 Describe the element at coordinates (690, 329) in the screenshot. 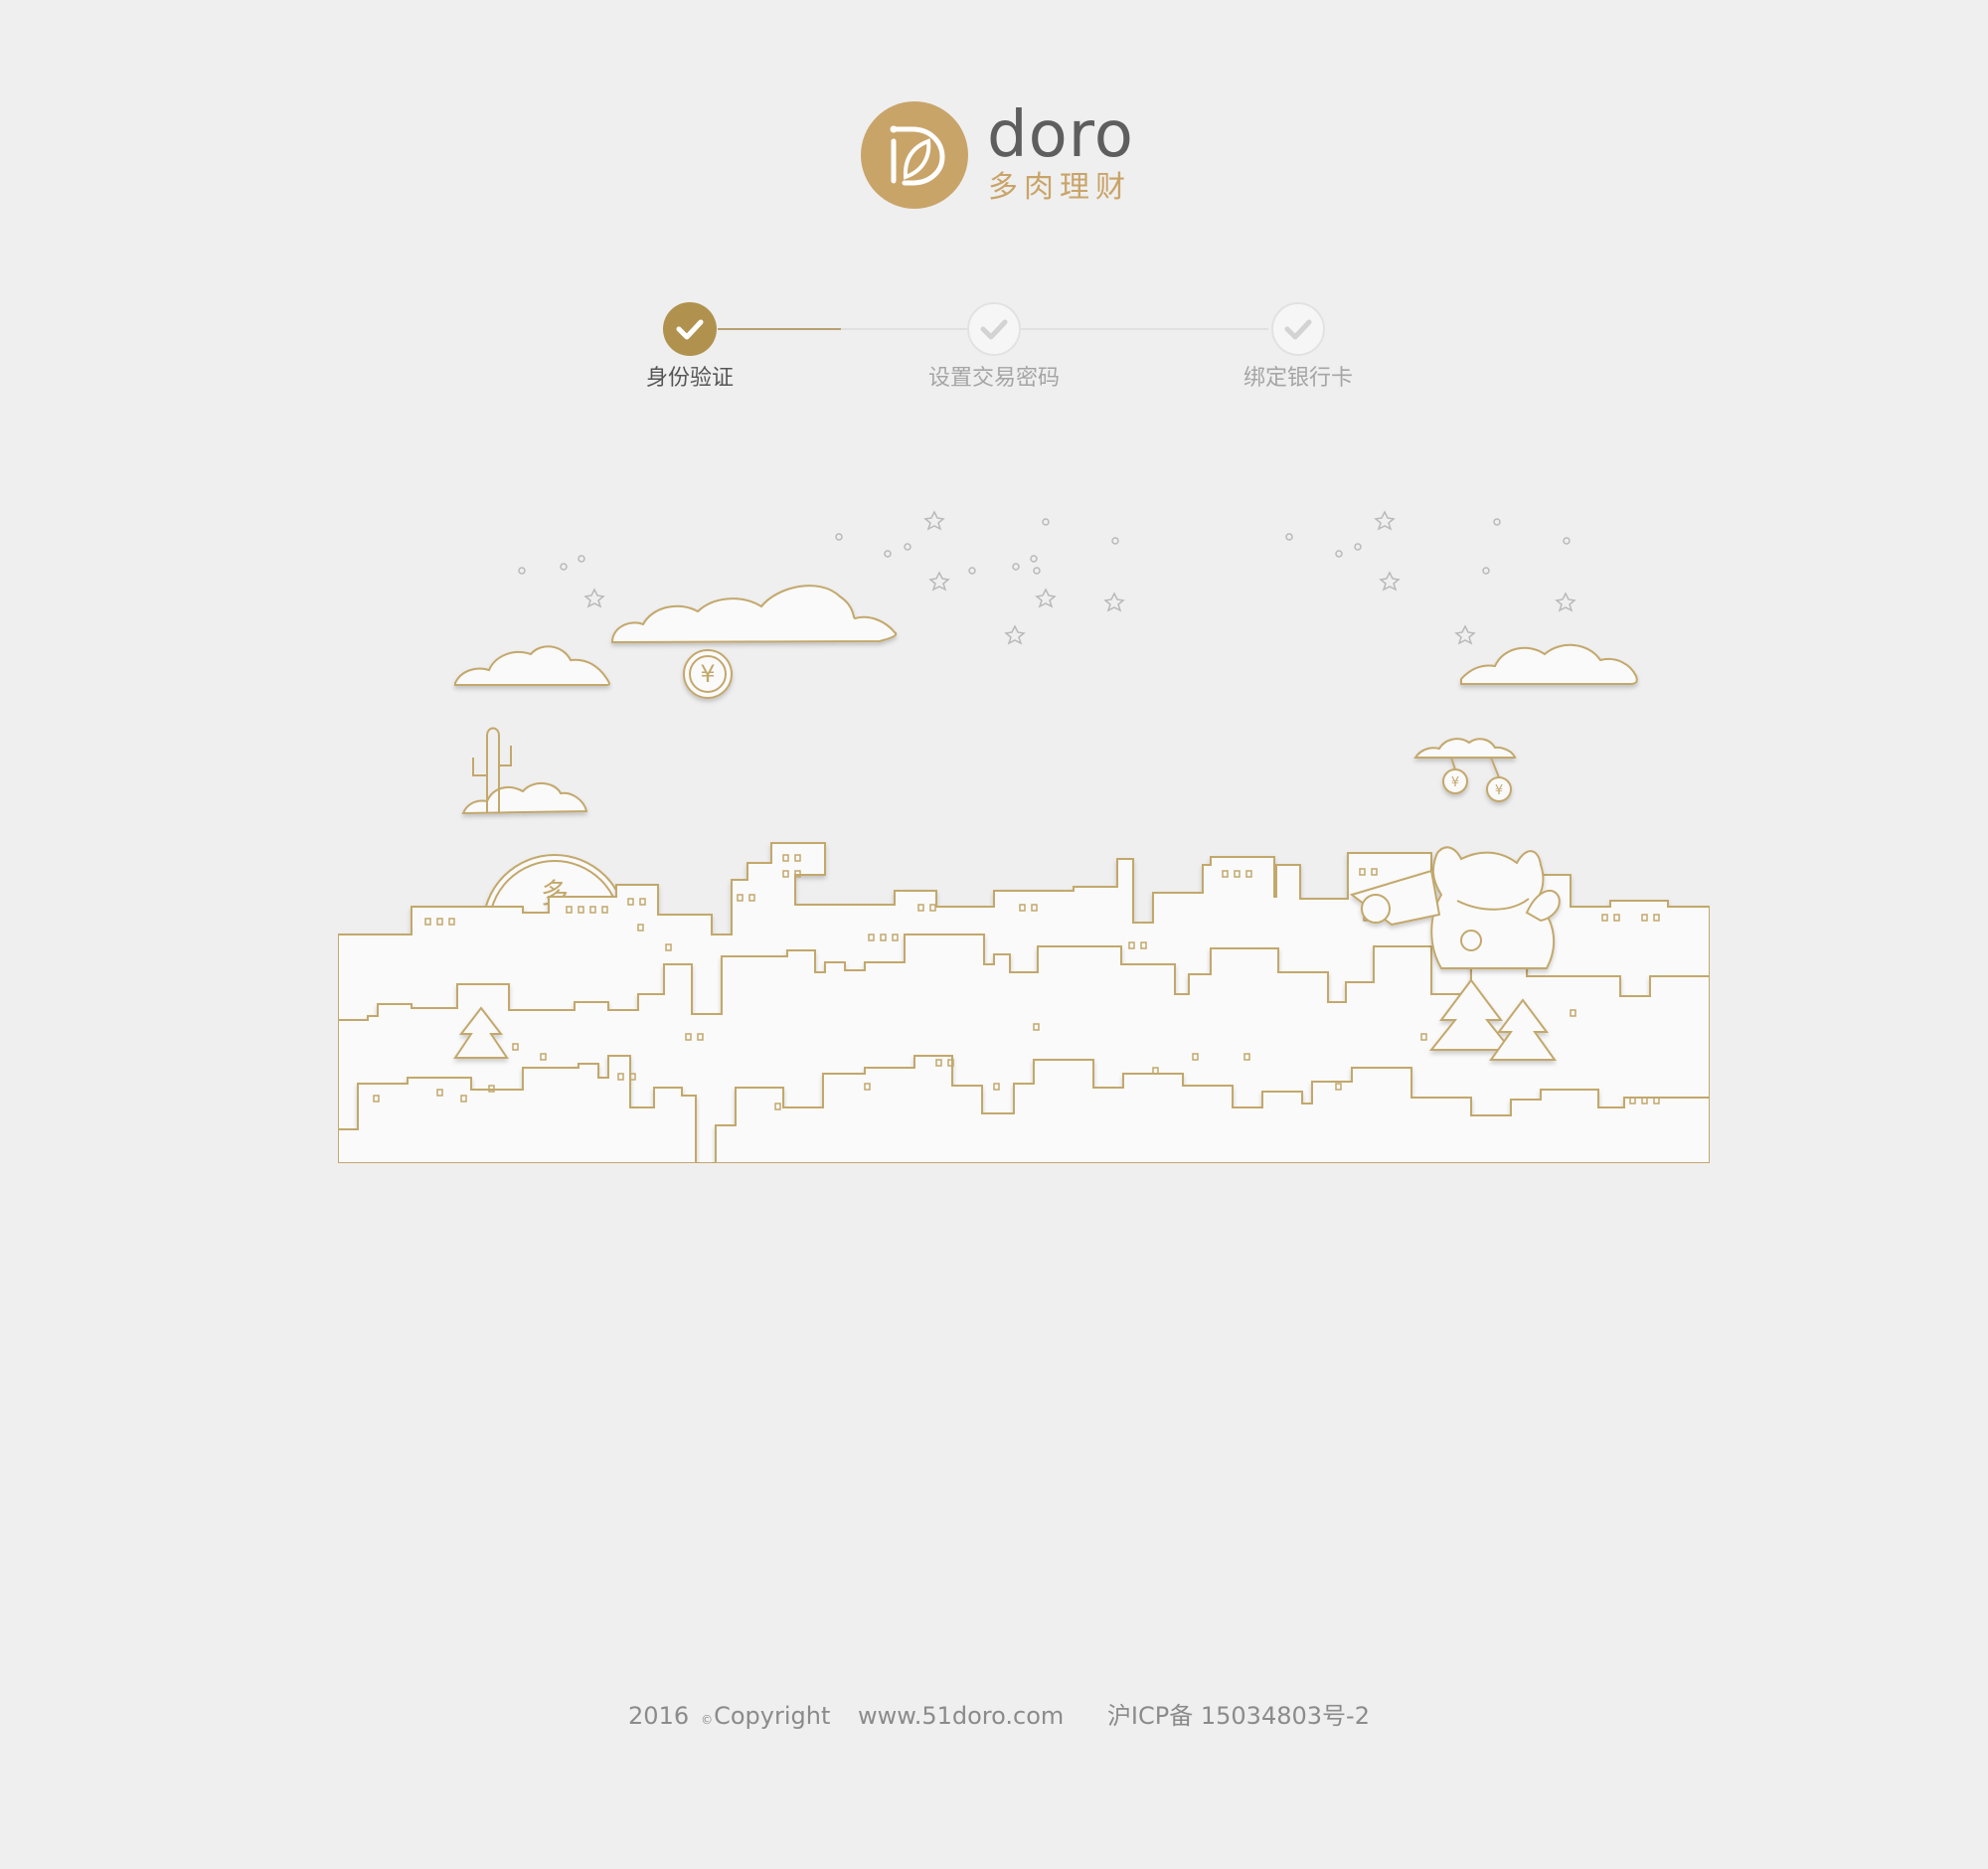

I see `step-1-check-icon` at that location.